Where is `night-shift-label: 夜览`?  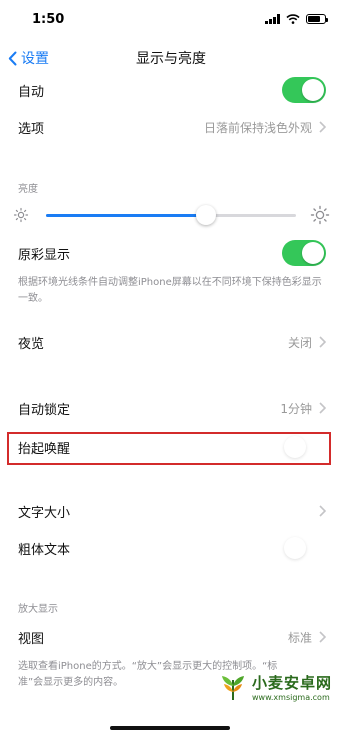 night-shift-label: 夜览 is located at coordinates (31, 344).